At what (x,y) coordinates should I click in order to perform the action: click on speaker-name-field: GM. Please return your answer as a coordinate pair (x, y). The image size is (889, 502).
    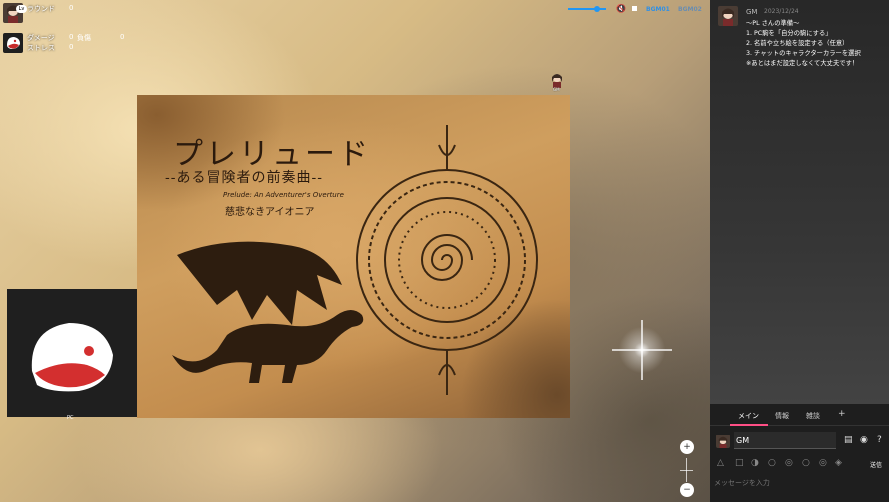
    Looking at the image, I should click on (785, 440).